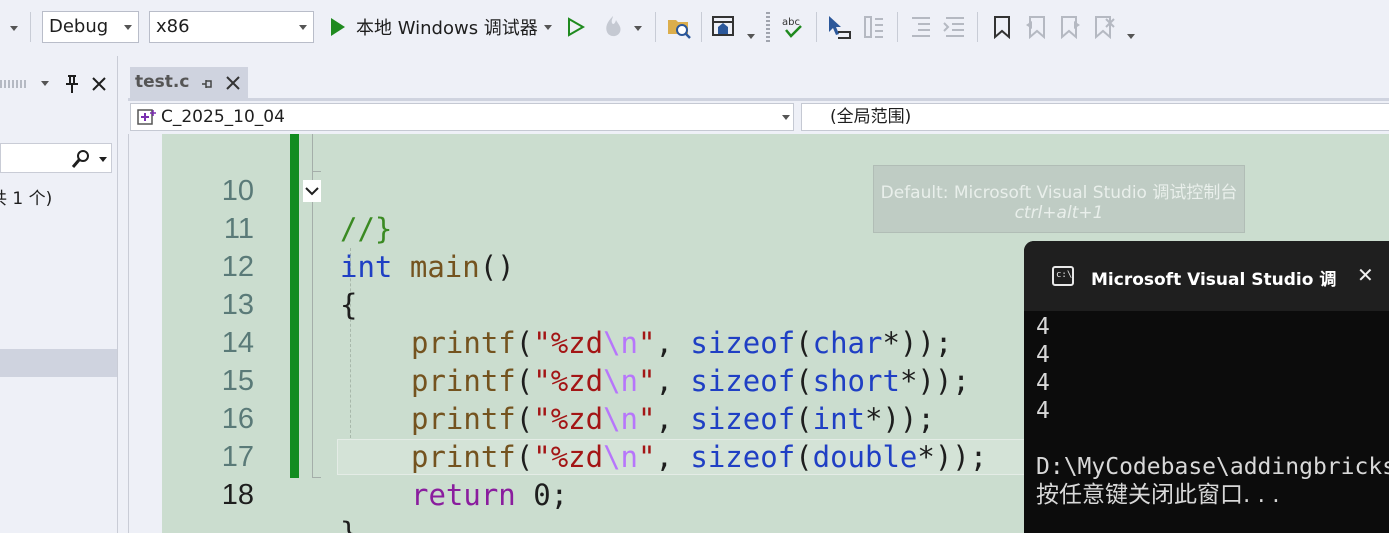  I want to click on close-icon: ✕, so click(1365, 275).